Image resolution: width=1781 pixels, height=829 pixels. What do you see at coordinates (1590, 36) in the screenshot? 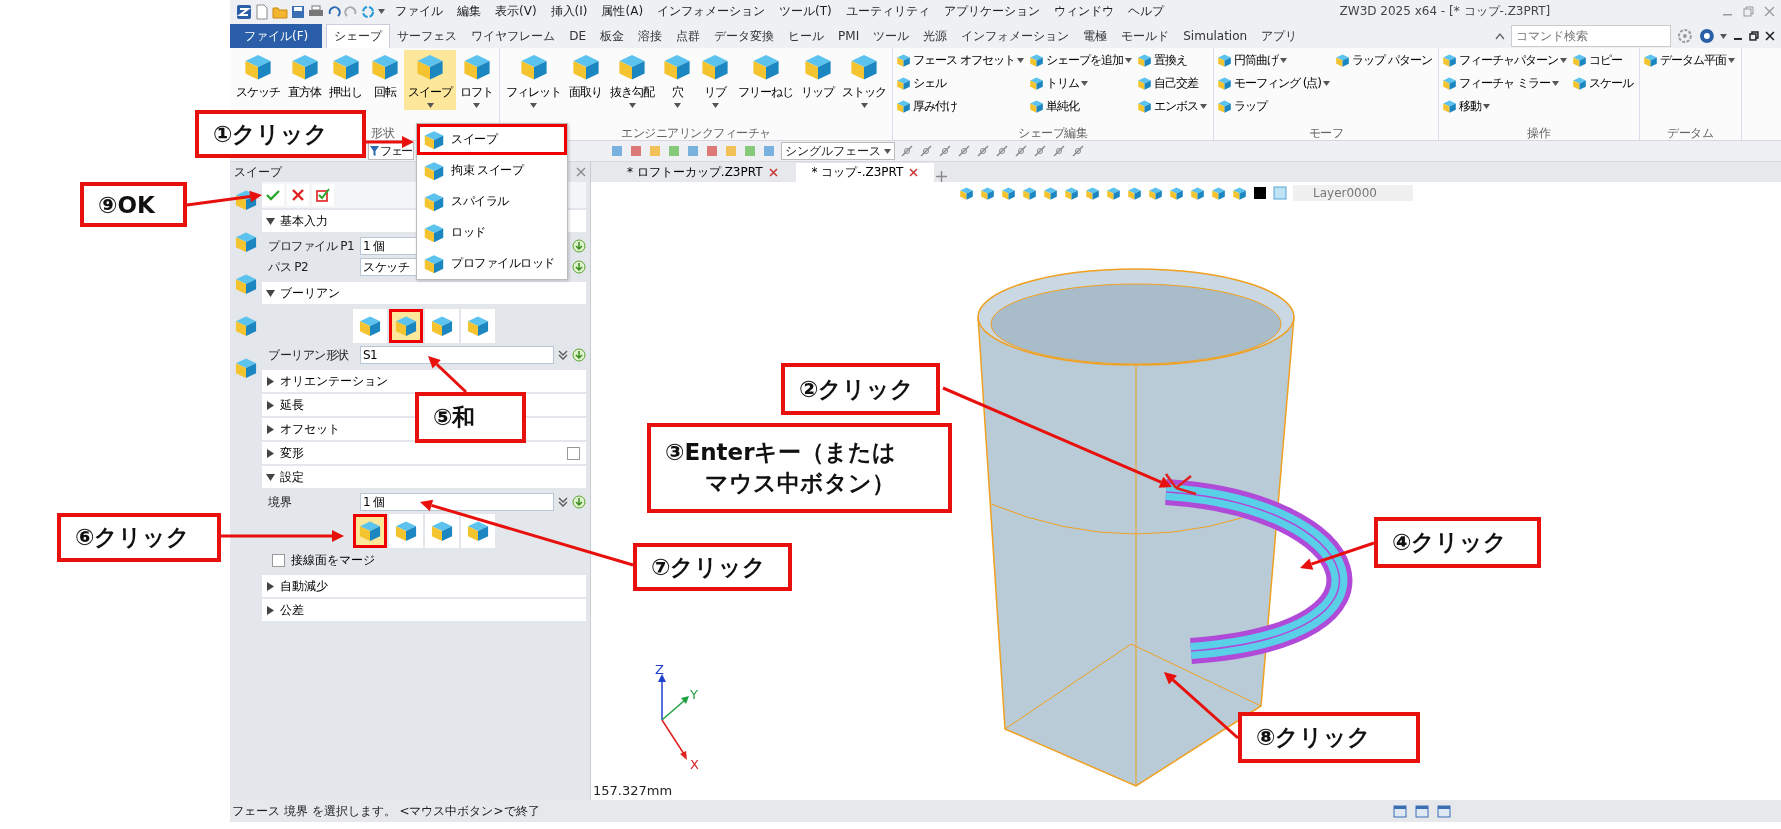
I see `command-search-field: コマンド検索` at bounding box center [1590, 36].